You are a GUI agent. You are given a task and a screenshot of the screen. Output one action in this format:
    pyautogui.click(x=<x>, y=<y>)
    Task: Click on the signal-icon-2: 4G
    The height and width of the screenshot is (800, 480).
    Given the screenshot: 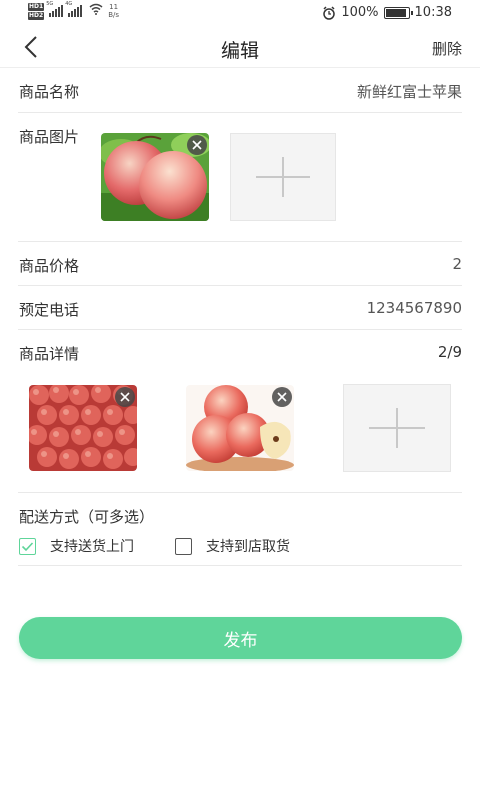 What is the action you would take?
    pyautogui.click(x=74, y=9)
    